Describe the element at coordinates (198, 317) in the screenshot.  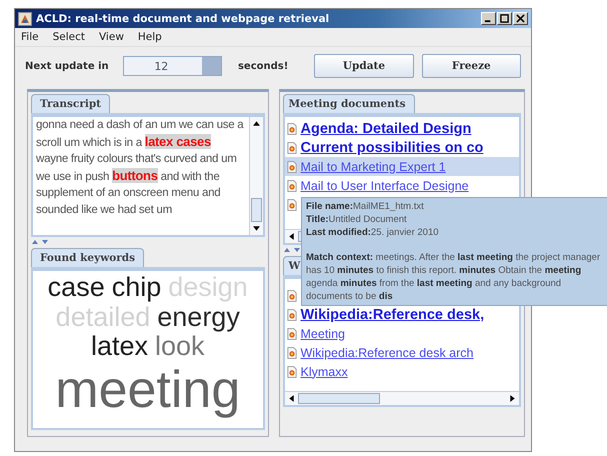
I see `keyword: energy` at that location.